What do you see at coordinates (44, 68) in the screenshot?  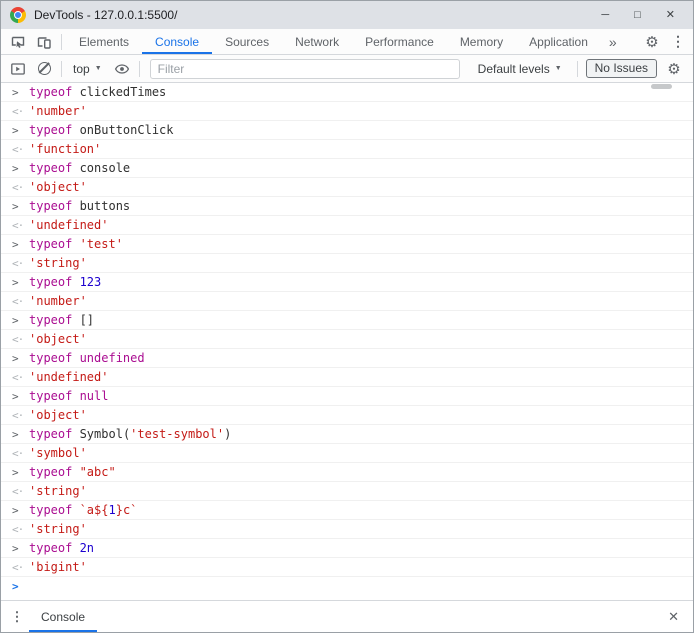 I see `clear-console-icon` at bounding box center [44, 68].